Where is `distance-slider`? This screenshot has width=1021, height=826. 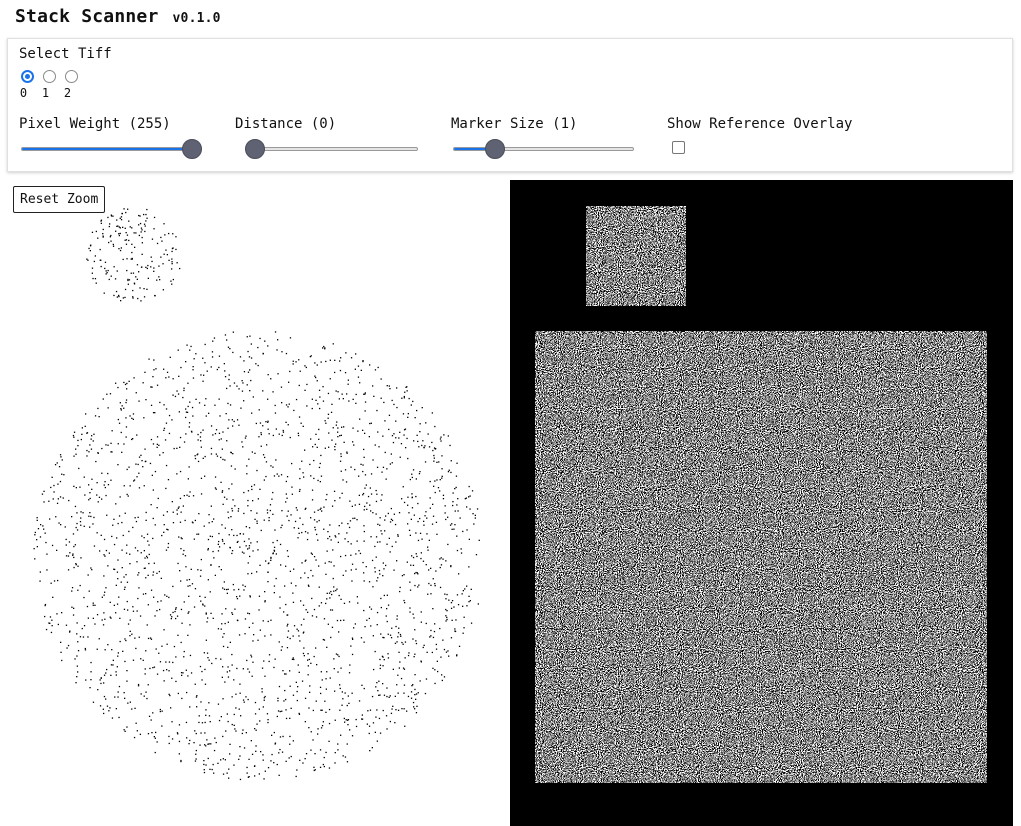 distance-slider is located at coordinates (331, 149).